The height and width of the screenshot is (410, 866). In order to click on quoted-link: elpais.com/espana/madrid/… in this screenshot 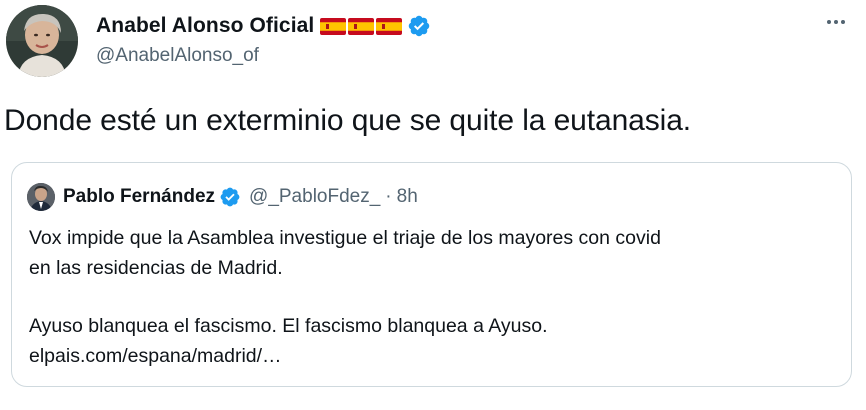, I will do `click(434, 356)`.